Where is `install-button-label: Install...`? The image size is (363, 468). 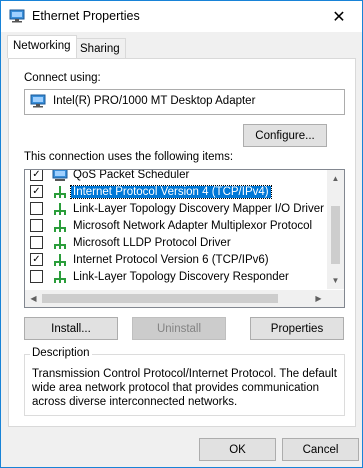 install-button-label: Install... is located at coordinates (71, 328).